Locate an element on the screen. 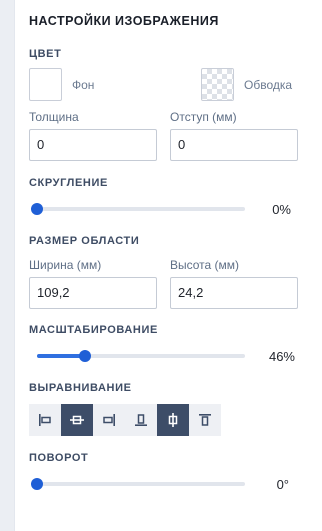 Image resolution: width=322 pixels, height=531 pixels. align-center-horizontal-button is located at coordinates (77, 420).